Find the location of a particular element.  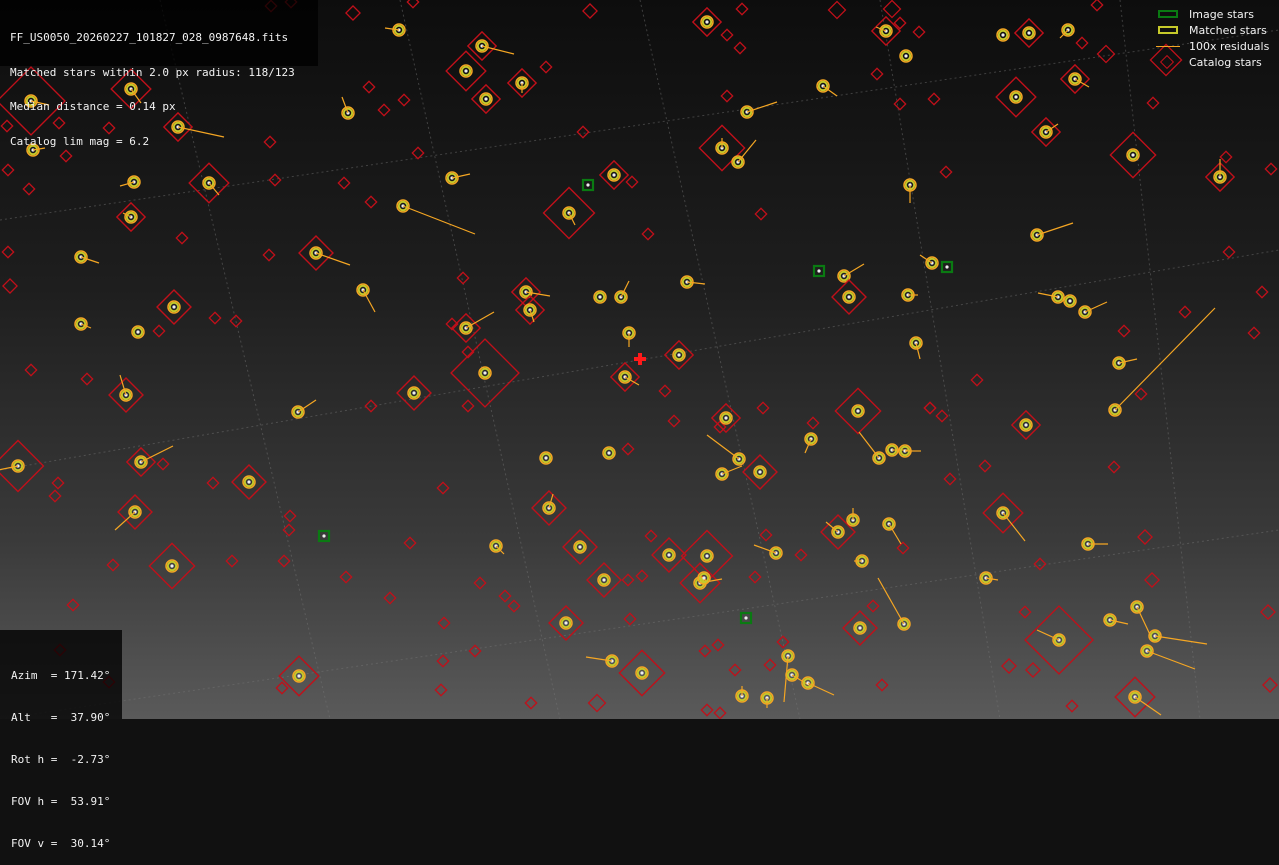

residual-key-icon is located at coordinates (1168, 46).